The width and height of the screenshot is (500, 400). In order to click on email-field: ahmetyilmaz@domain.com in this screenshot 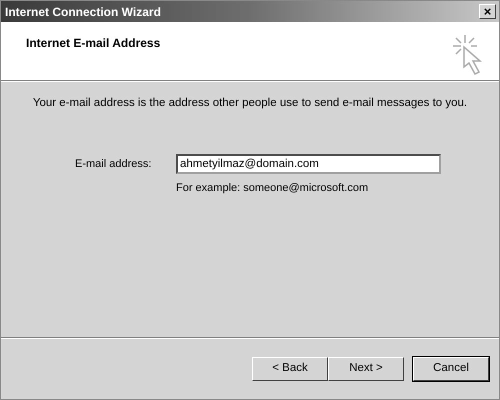, I will do `click(308, 164)`.